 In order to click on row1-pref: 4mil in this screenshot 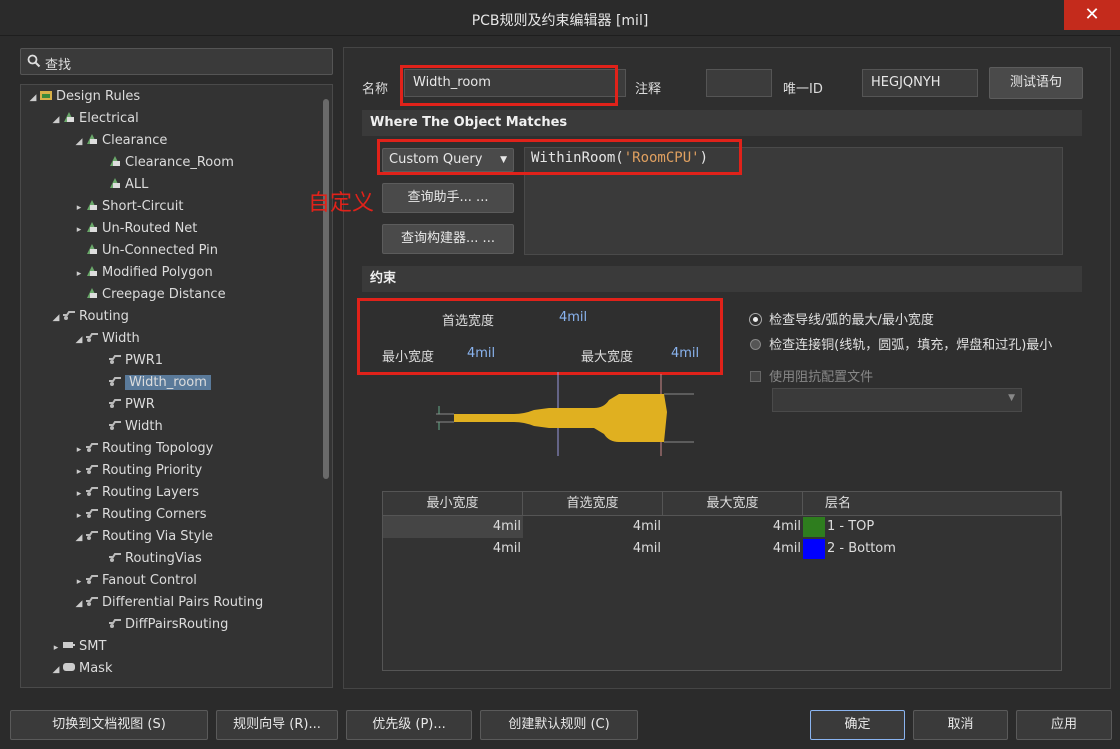, I will do `click(593, 527)`.